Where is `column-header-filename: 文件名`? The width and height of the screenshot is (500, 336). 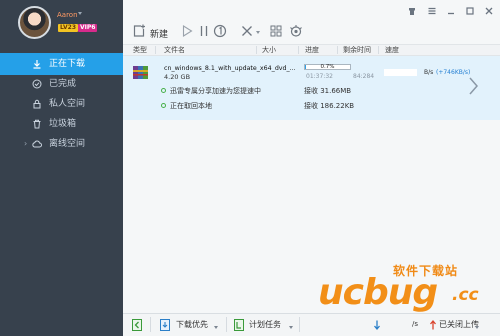 column-header-filename: 文件名 is located at coordinates (174, 50).